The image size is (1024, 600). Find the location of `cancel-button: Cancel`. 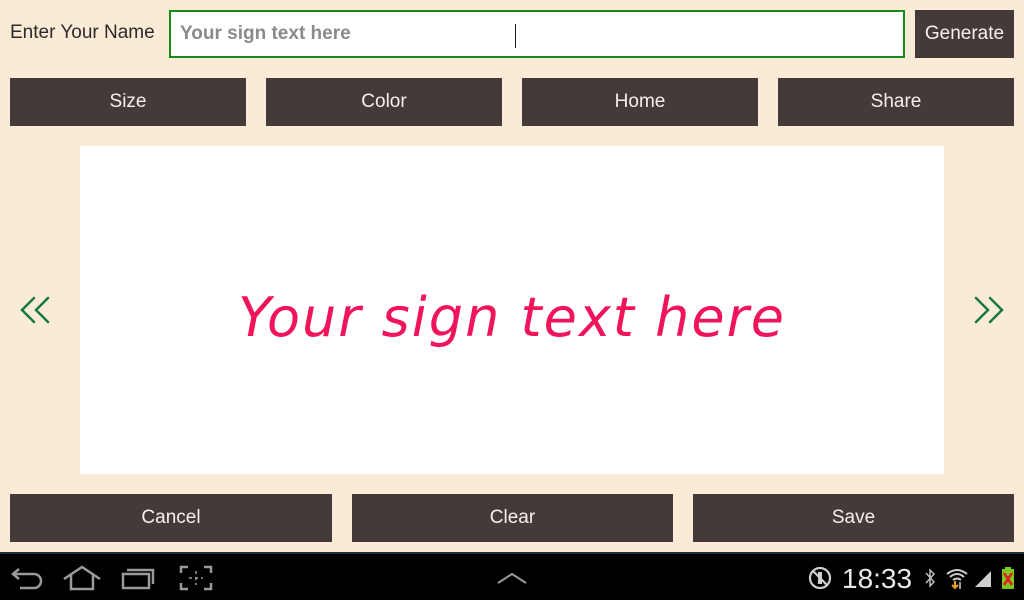

cancel-button: Cancel is located at coordinates (171, 518).